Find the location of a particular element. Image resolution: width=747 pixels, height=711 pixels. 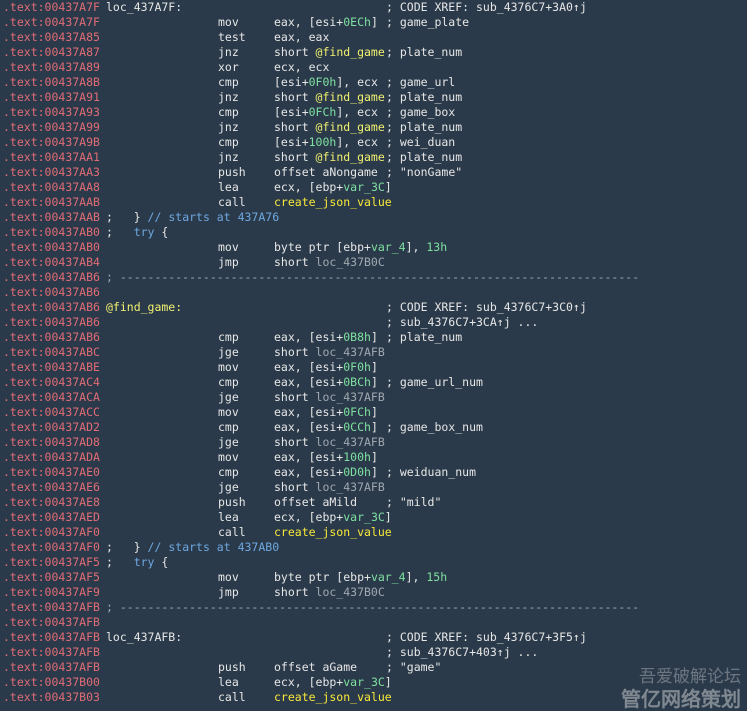

code-line: .text:00437AD8 jge short loc_437AFB is located at coordinates (373, 442).